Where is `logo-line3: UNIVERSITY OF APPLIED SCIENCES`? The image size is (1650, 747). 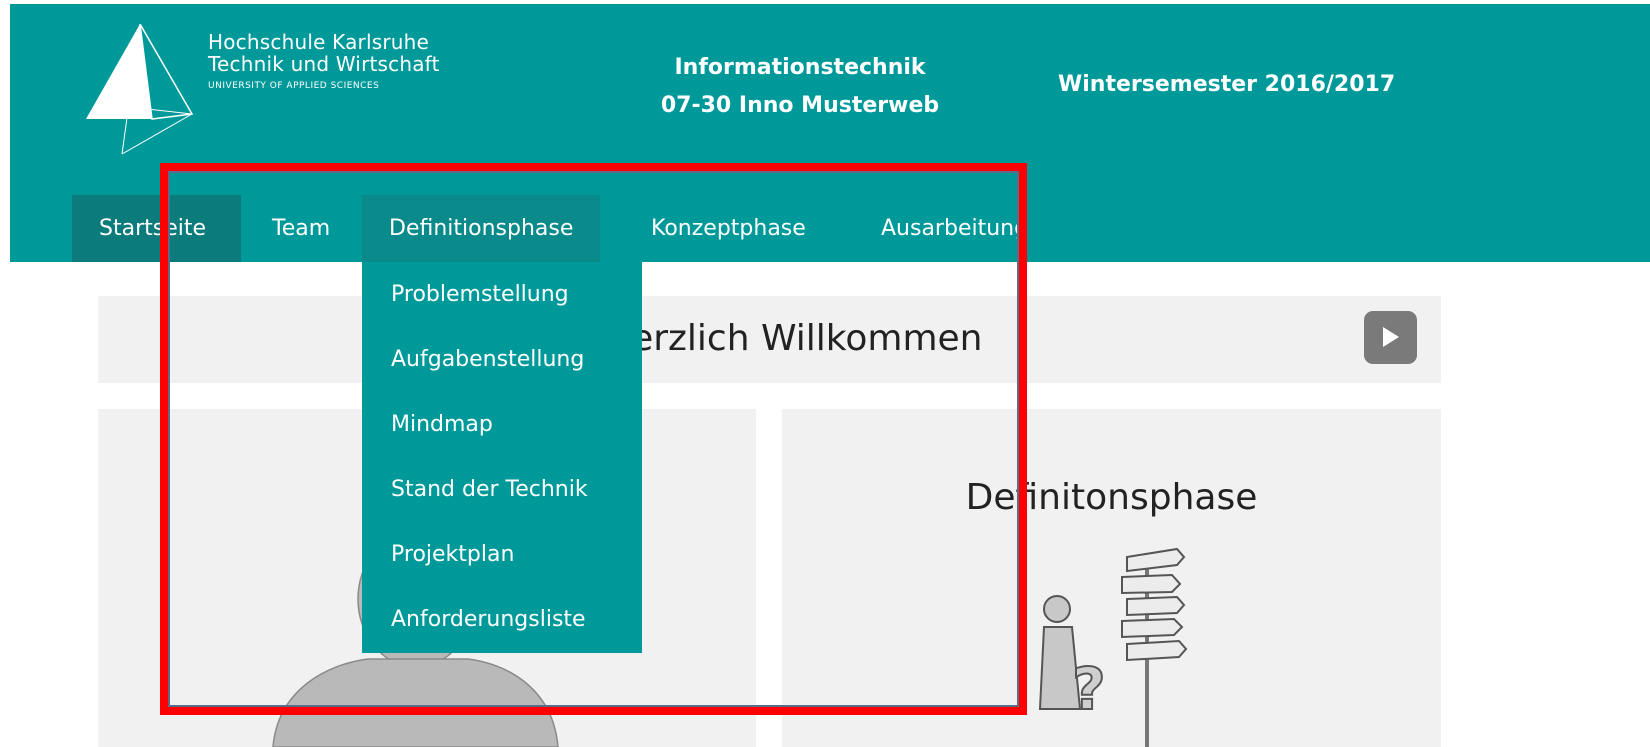 logo-line3: UNIVERSITY OF APPLIED SCIENCES is located at coordinates (294, 86).